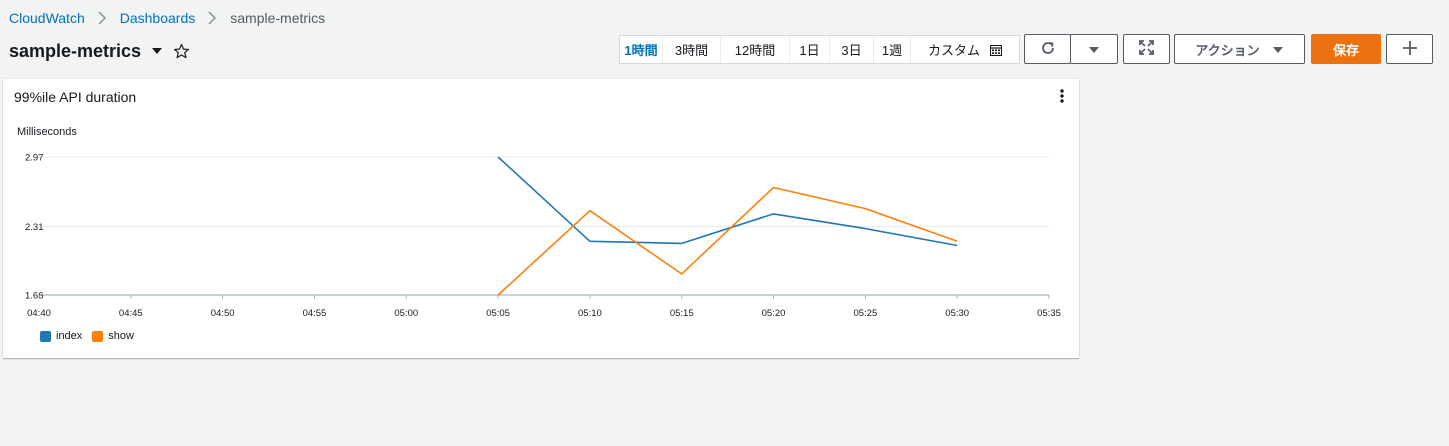 The image size is (1449, 446). I want to click on save-label: 保存, so click(1345, 50).